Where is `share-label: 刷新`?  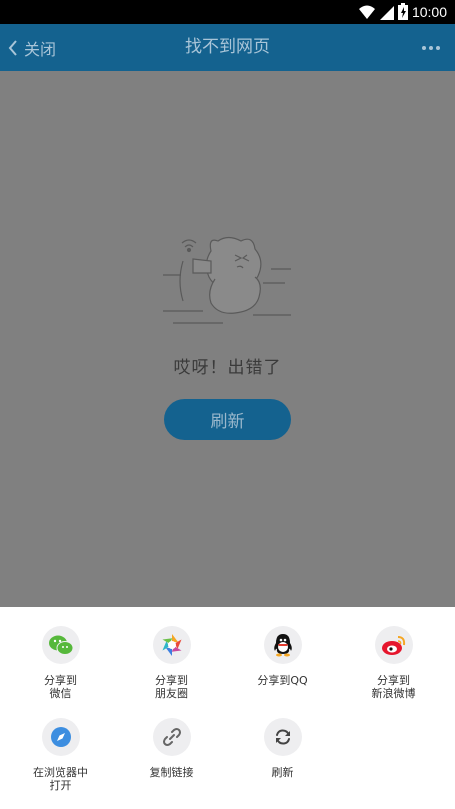
share-label: 刷新 is located at coordinates (282, 772).